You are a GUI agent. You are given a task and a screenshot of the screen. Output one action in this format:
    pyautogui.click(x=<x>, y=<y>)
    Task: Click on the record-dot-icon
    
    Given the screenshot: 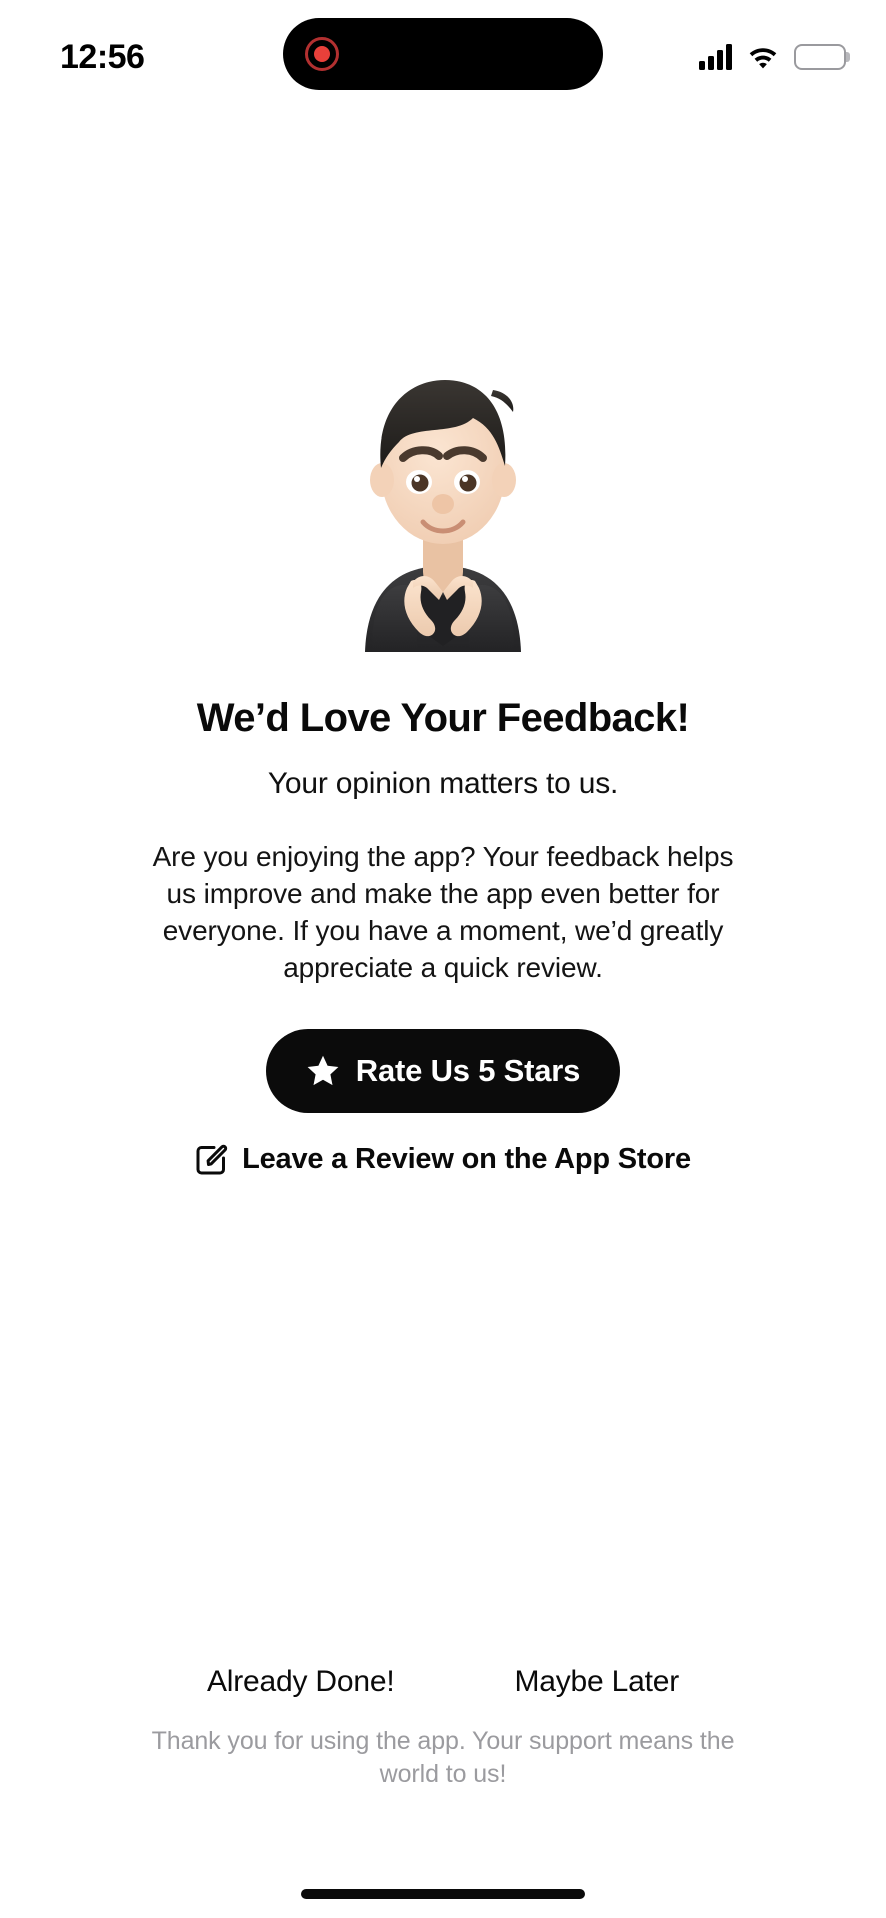 What is the action you would take?
    pyautogui.click(x=322, y=54)
    